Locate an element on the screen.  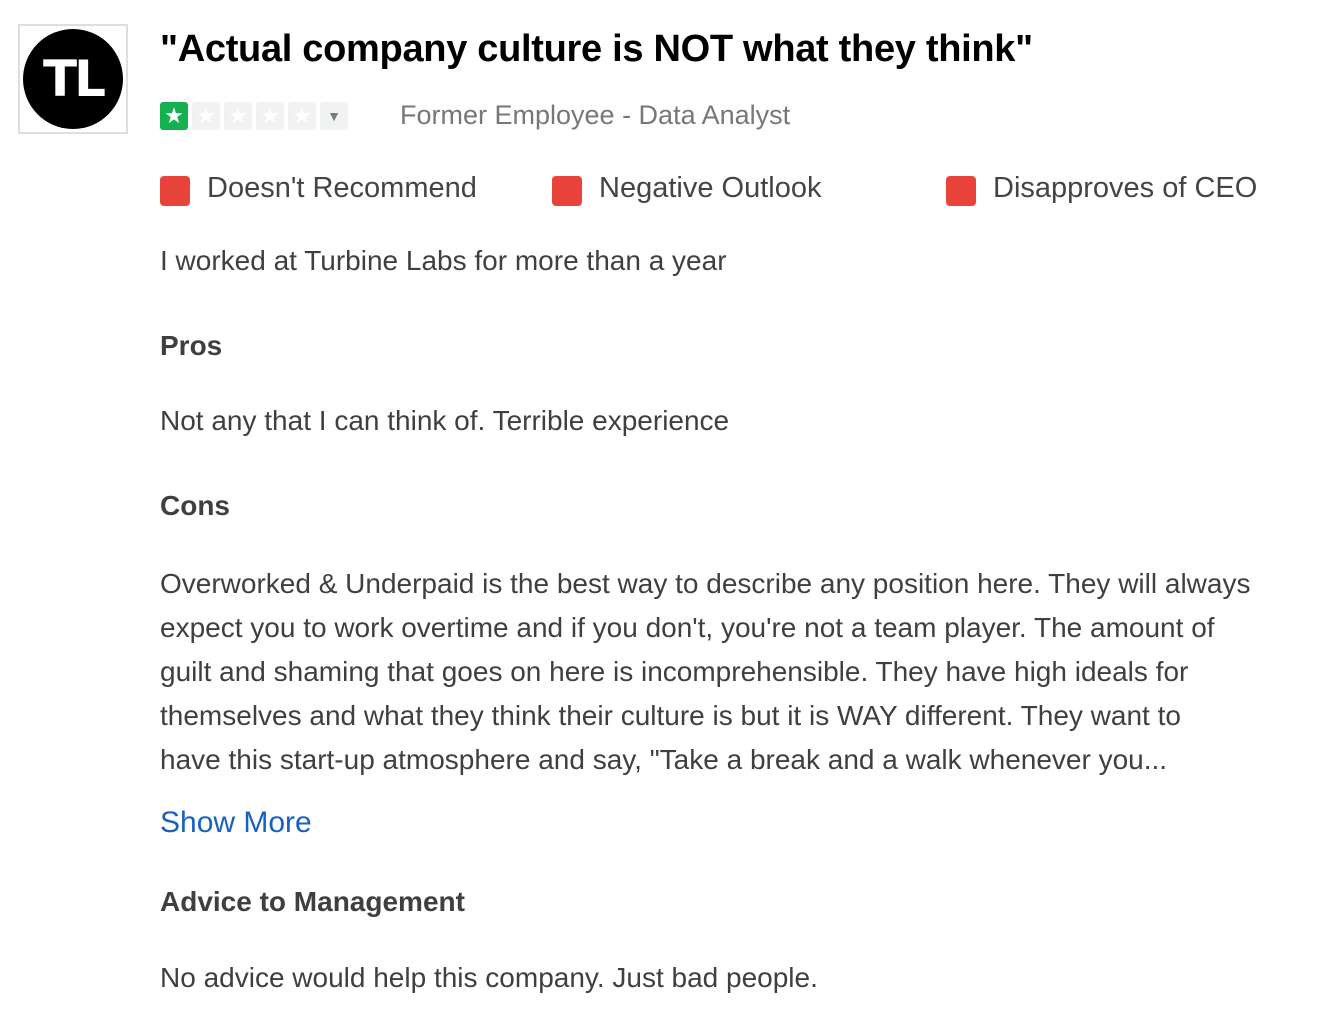
company-logo: TL is located at coordinates (73, 79).